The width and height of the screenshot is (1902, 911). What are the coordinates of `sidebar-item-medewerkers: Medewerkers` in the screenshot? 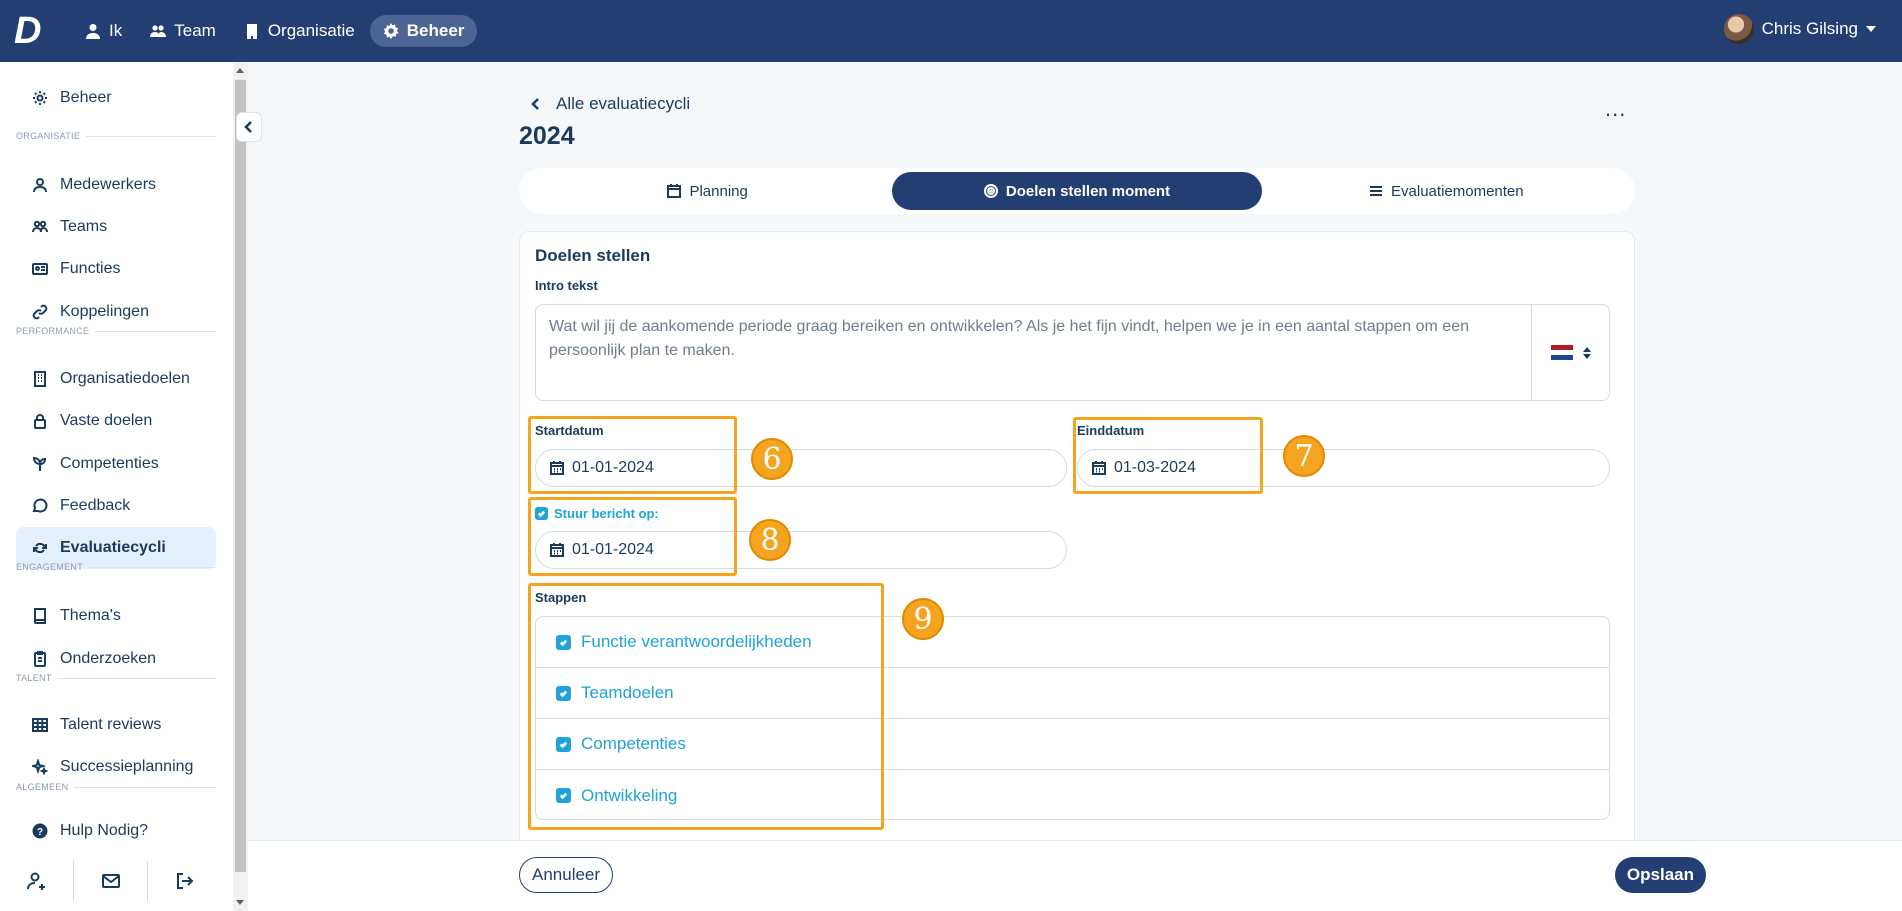 It's located at (116, 185).